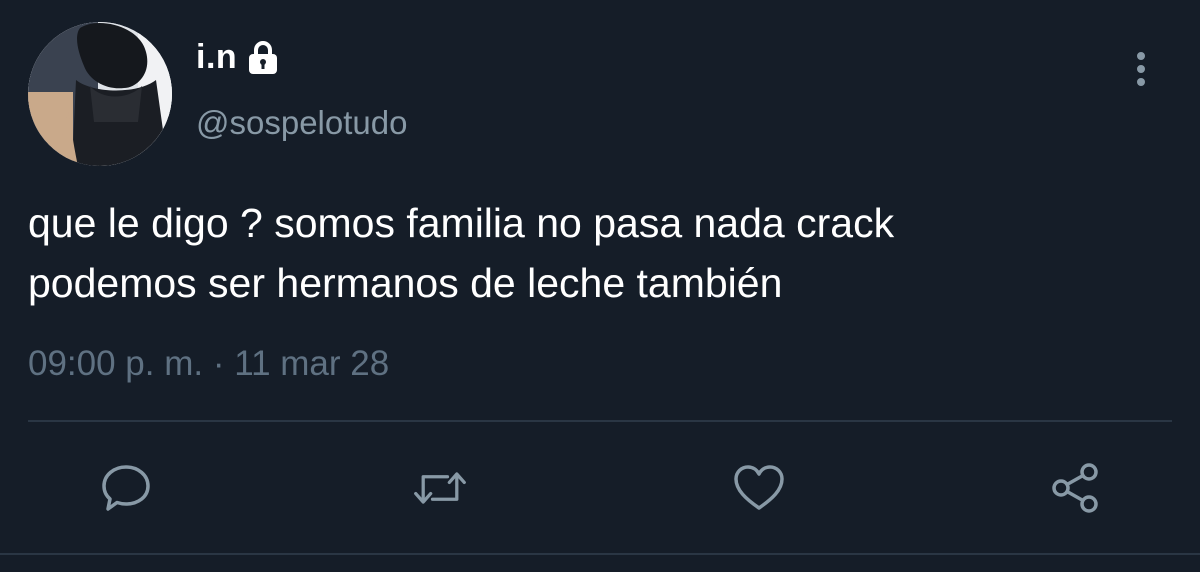 The height and width of the screenshot is (572, 1200). What do you see at coordinates (263, 58) in the screenshot?
I see `lock-icon` at bounding box center [263, 58].